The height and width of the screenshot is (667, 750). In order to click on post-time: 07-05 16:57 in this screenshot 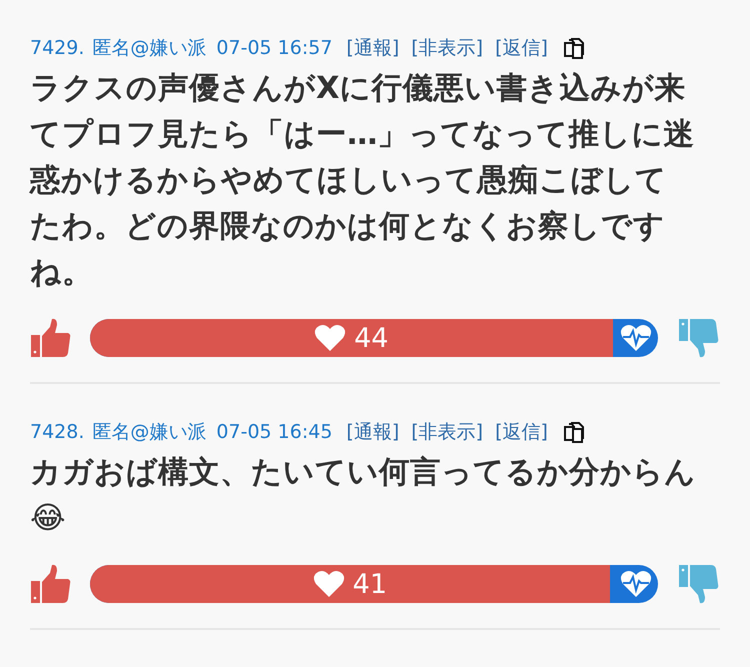, I will do `click(274, 48)`.